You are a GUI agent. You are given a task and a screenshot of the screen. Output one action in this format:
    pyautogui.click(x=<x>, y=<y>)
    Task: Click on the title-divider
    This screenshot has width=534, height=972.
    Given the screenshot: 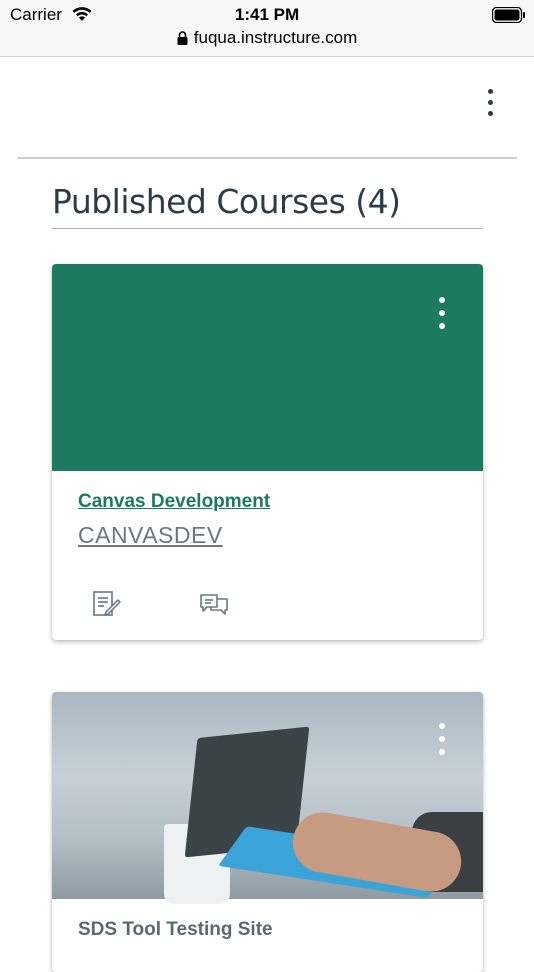 What is the action you would take?
    pyautogui.click(x=267, y=228)
    